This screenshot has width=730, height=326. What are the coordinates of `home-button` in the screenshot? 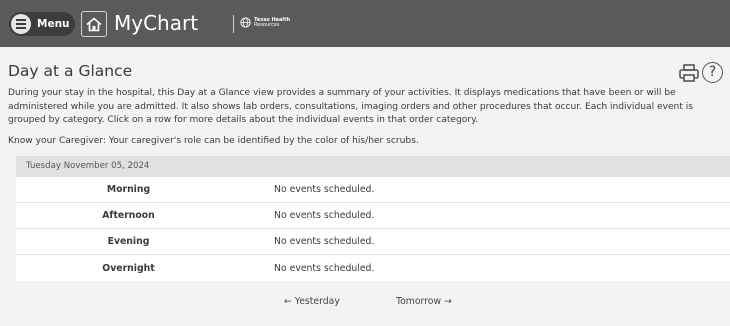 It's located at (94, 24).